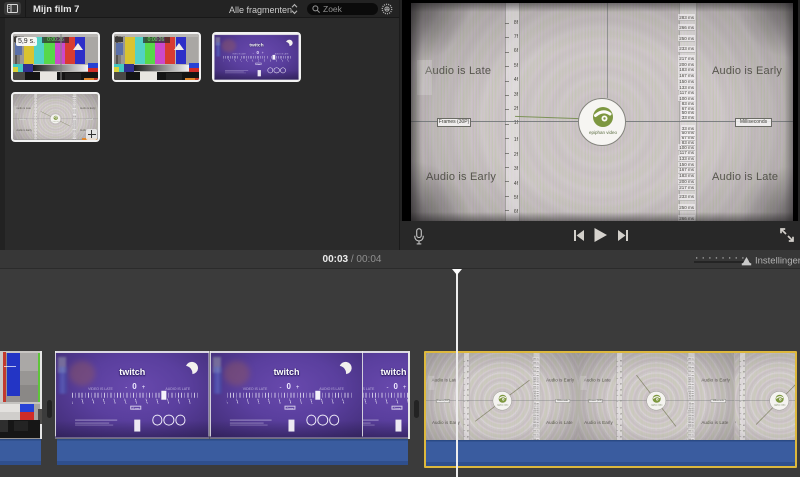 The height and width of the screenshot is (477, 800). I want to click on svg-text: Instellingen, so click(777, 261).